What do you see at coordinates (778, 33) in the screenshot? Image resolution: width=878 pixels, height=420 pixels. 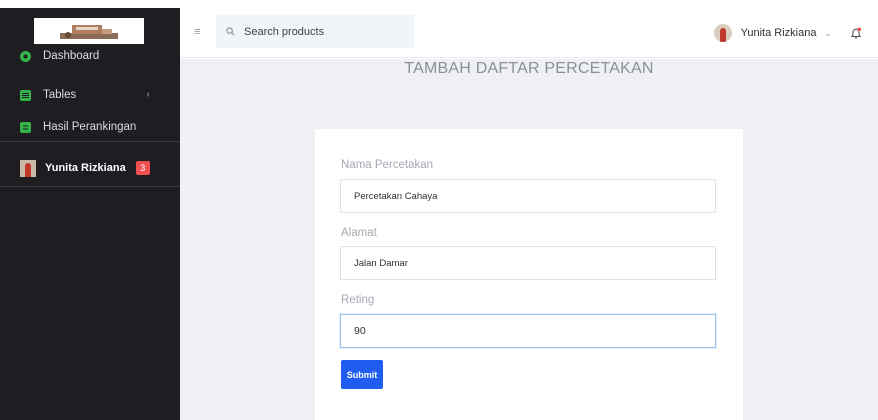 I see `user-name: Yunita Rizkiana` at bounding box center [778, 33].